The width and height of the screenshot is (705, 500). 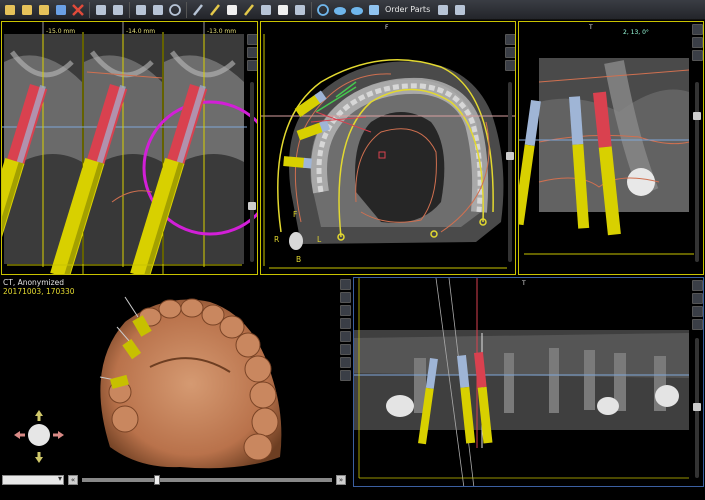 I want to click on volume-bottom-bar: « », so click(x=177, y=480).